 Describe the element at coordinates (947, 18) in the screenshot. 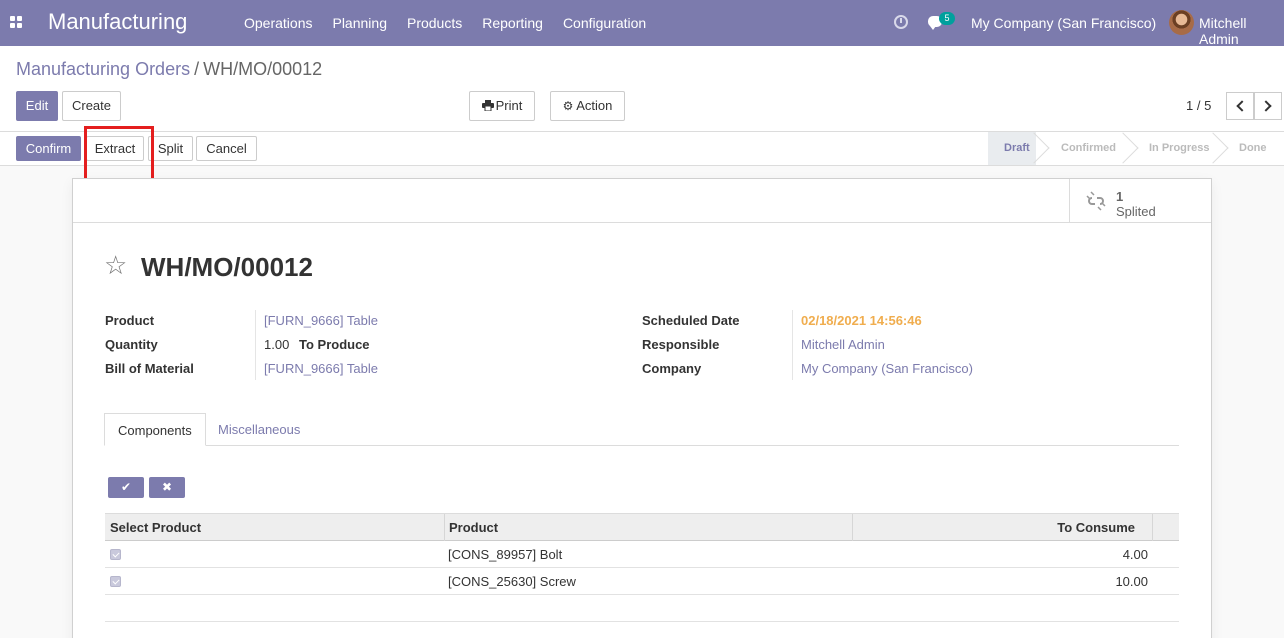

I see `messages-badge: 5` at that location.